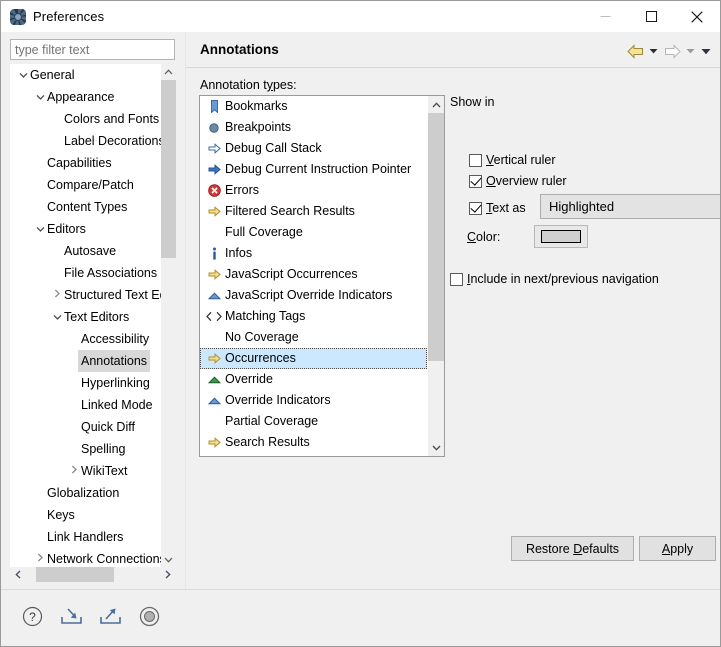 The height and width of the screenshot is (647, 721). I want to click on annotation-type-label: JavaScript Override Indicators, so click(309, 295).